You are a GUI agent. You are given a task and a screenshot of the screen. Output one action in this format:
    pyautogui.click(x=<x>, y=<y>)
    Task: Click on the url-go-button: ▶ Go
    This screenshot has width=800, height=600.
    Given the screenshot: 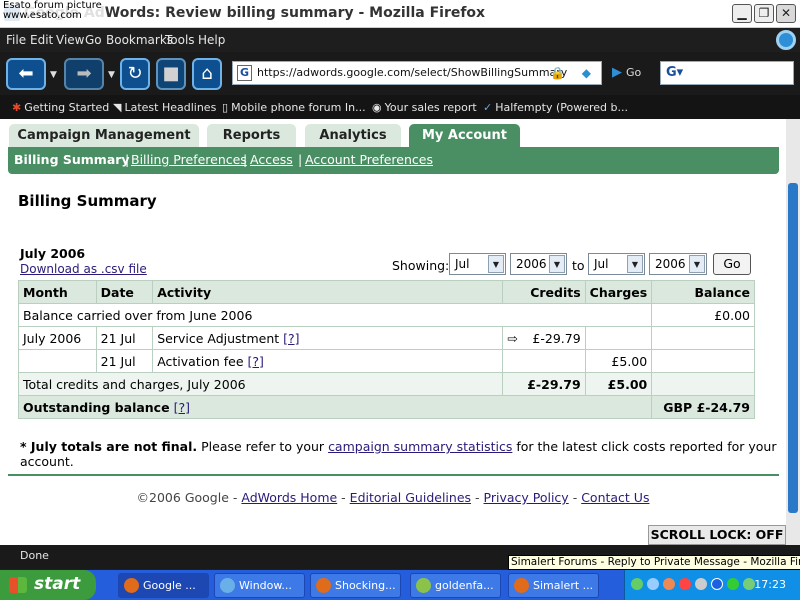 What is the action you would take?
    pyautogui.click(x=626, y=72)
    